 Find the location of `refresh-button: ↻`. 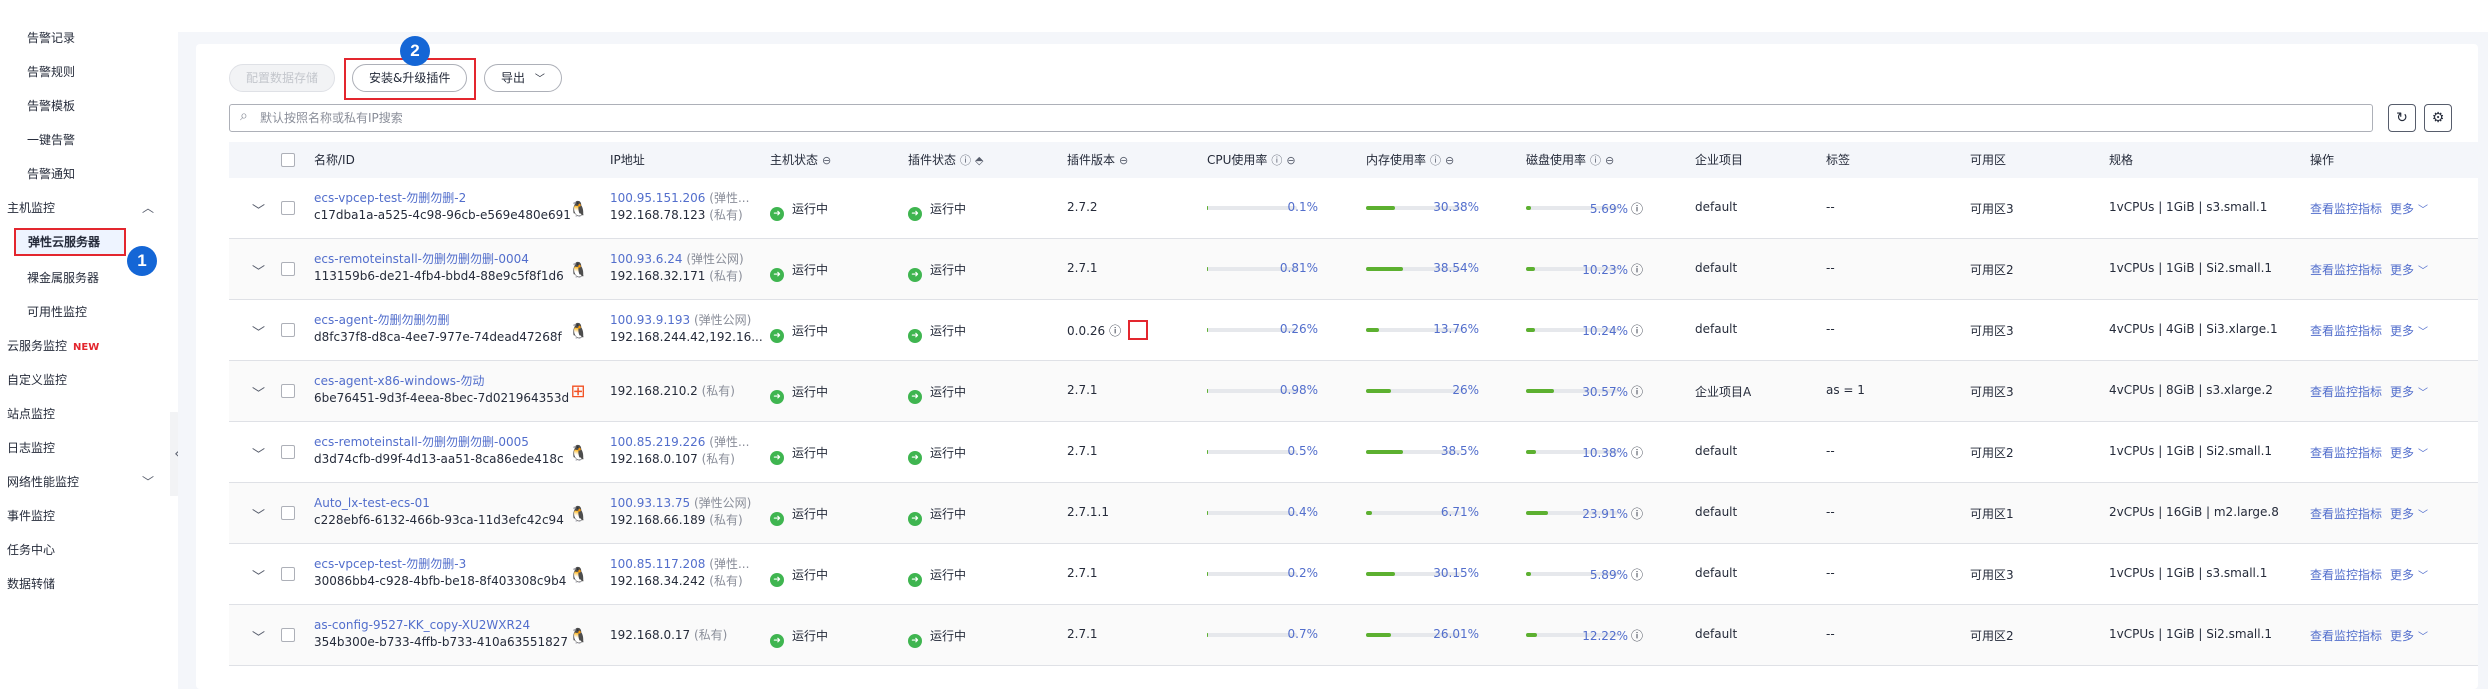

refresh-button: ↻ is located at coordinates (2402, 118).